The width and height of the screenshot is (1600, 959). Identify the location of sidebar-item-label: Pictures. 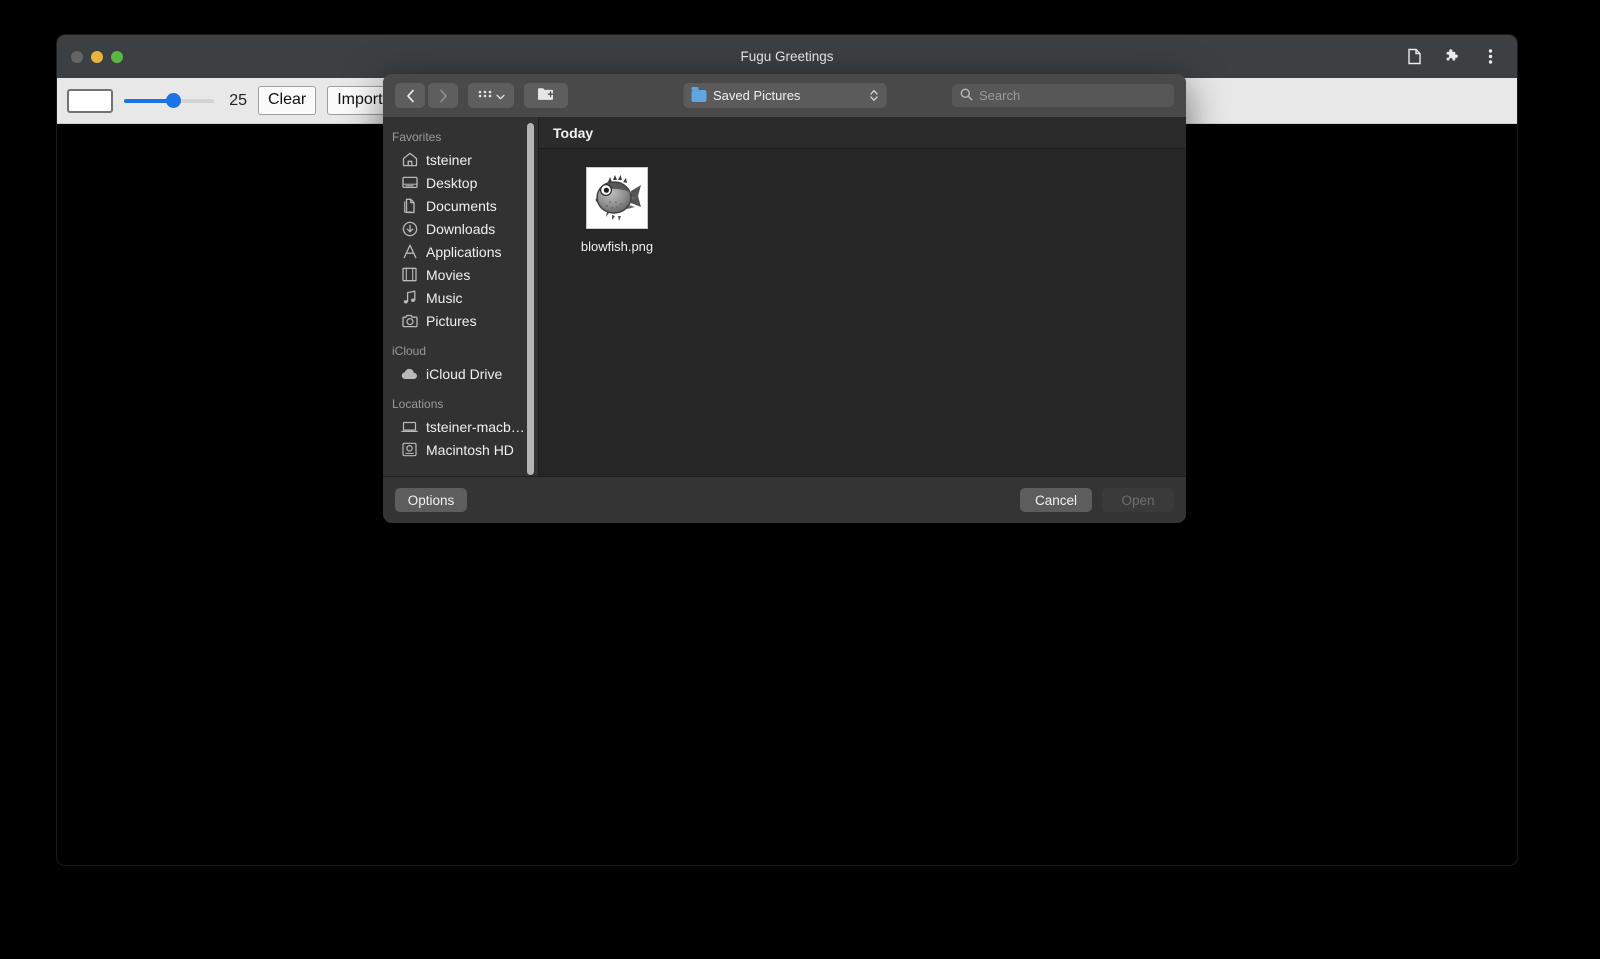
(451, 320).